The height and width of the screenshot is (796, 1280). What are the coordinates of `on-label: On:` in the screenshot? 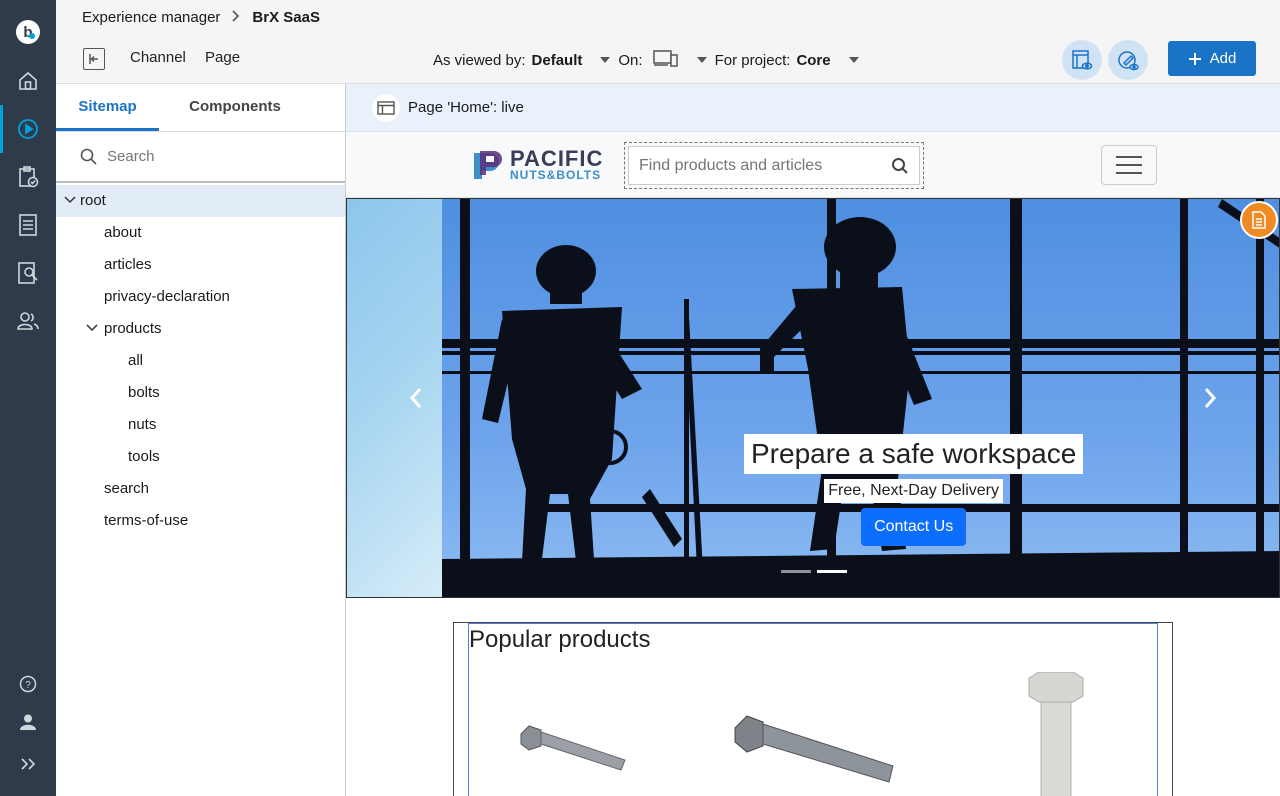 It's located at (630, 60).